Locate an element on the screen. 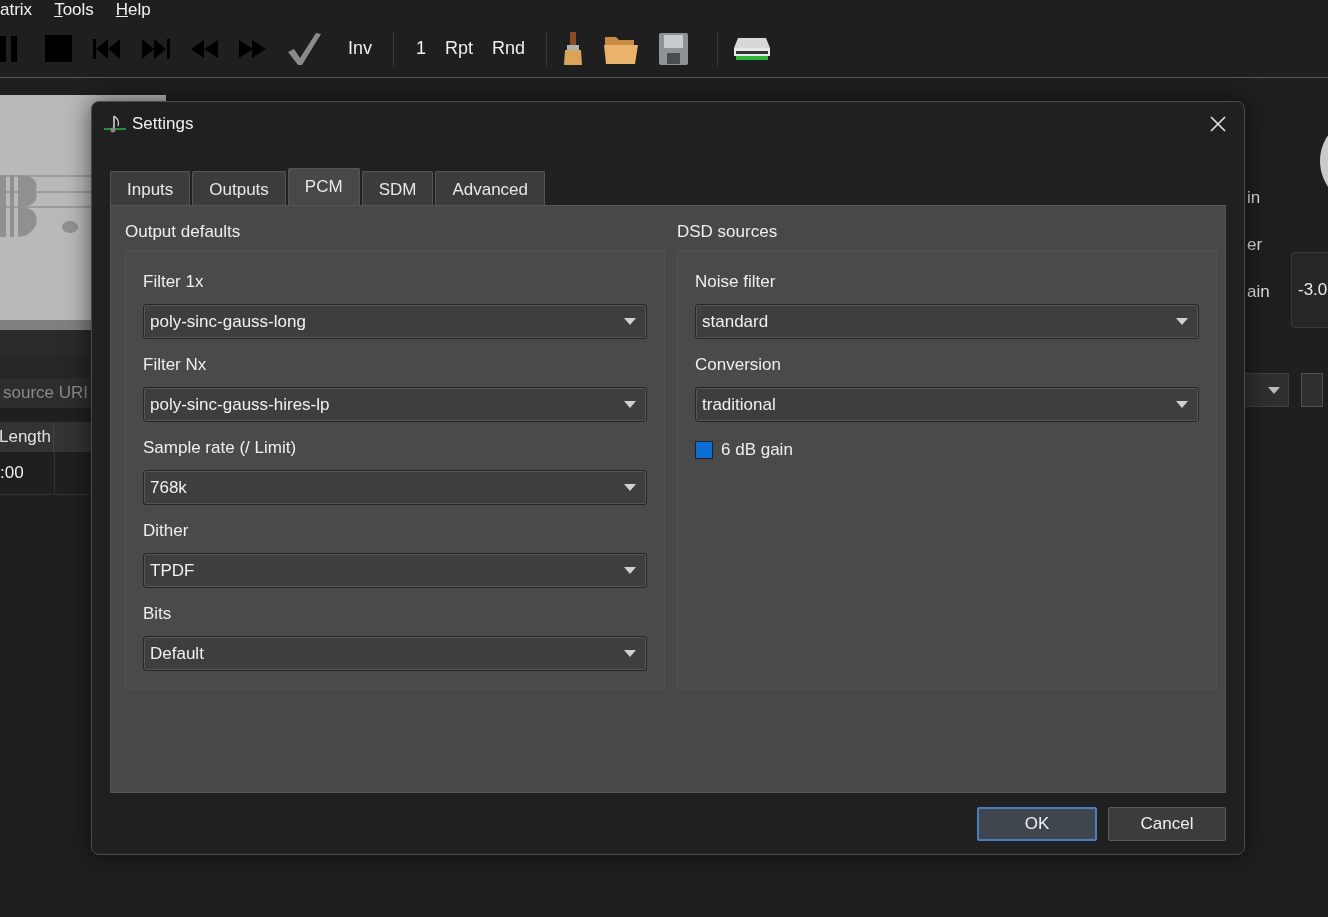  toolbar-button: 1 is located at coordinates (421, 48).